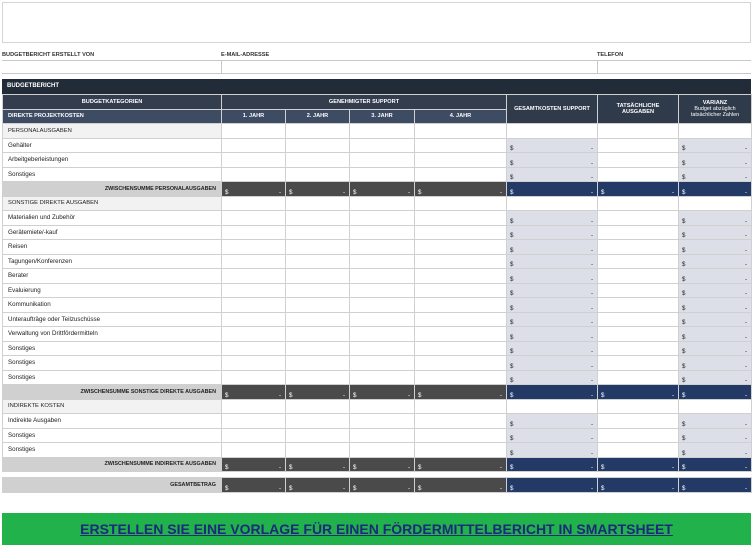 This screenshot has height=547, width=753. Describe the element at coordinates (376, 22) in the screenshot. I see `report-title-field` at that location.